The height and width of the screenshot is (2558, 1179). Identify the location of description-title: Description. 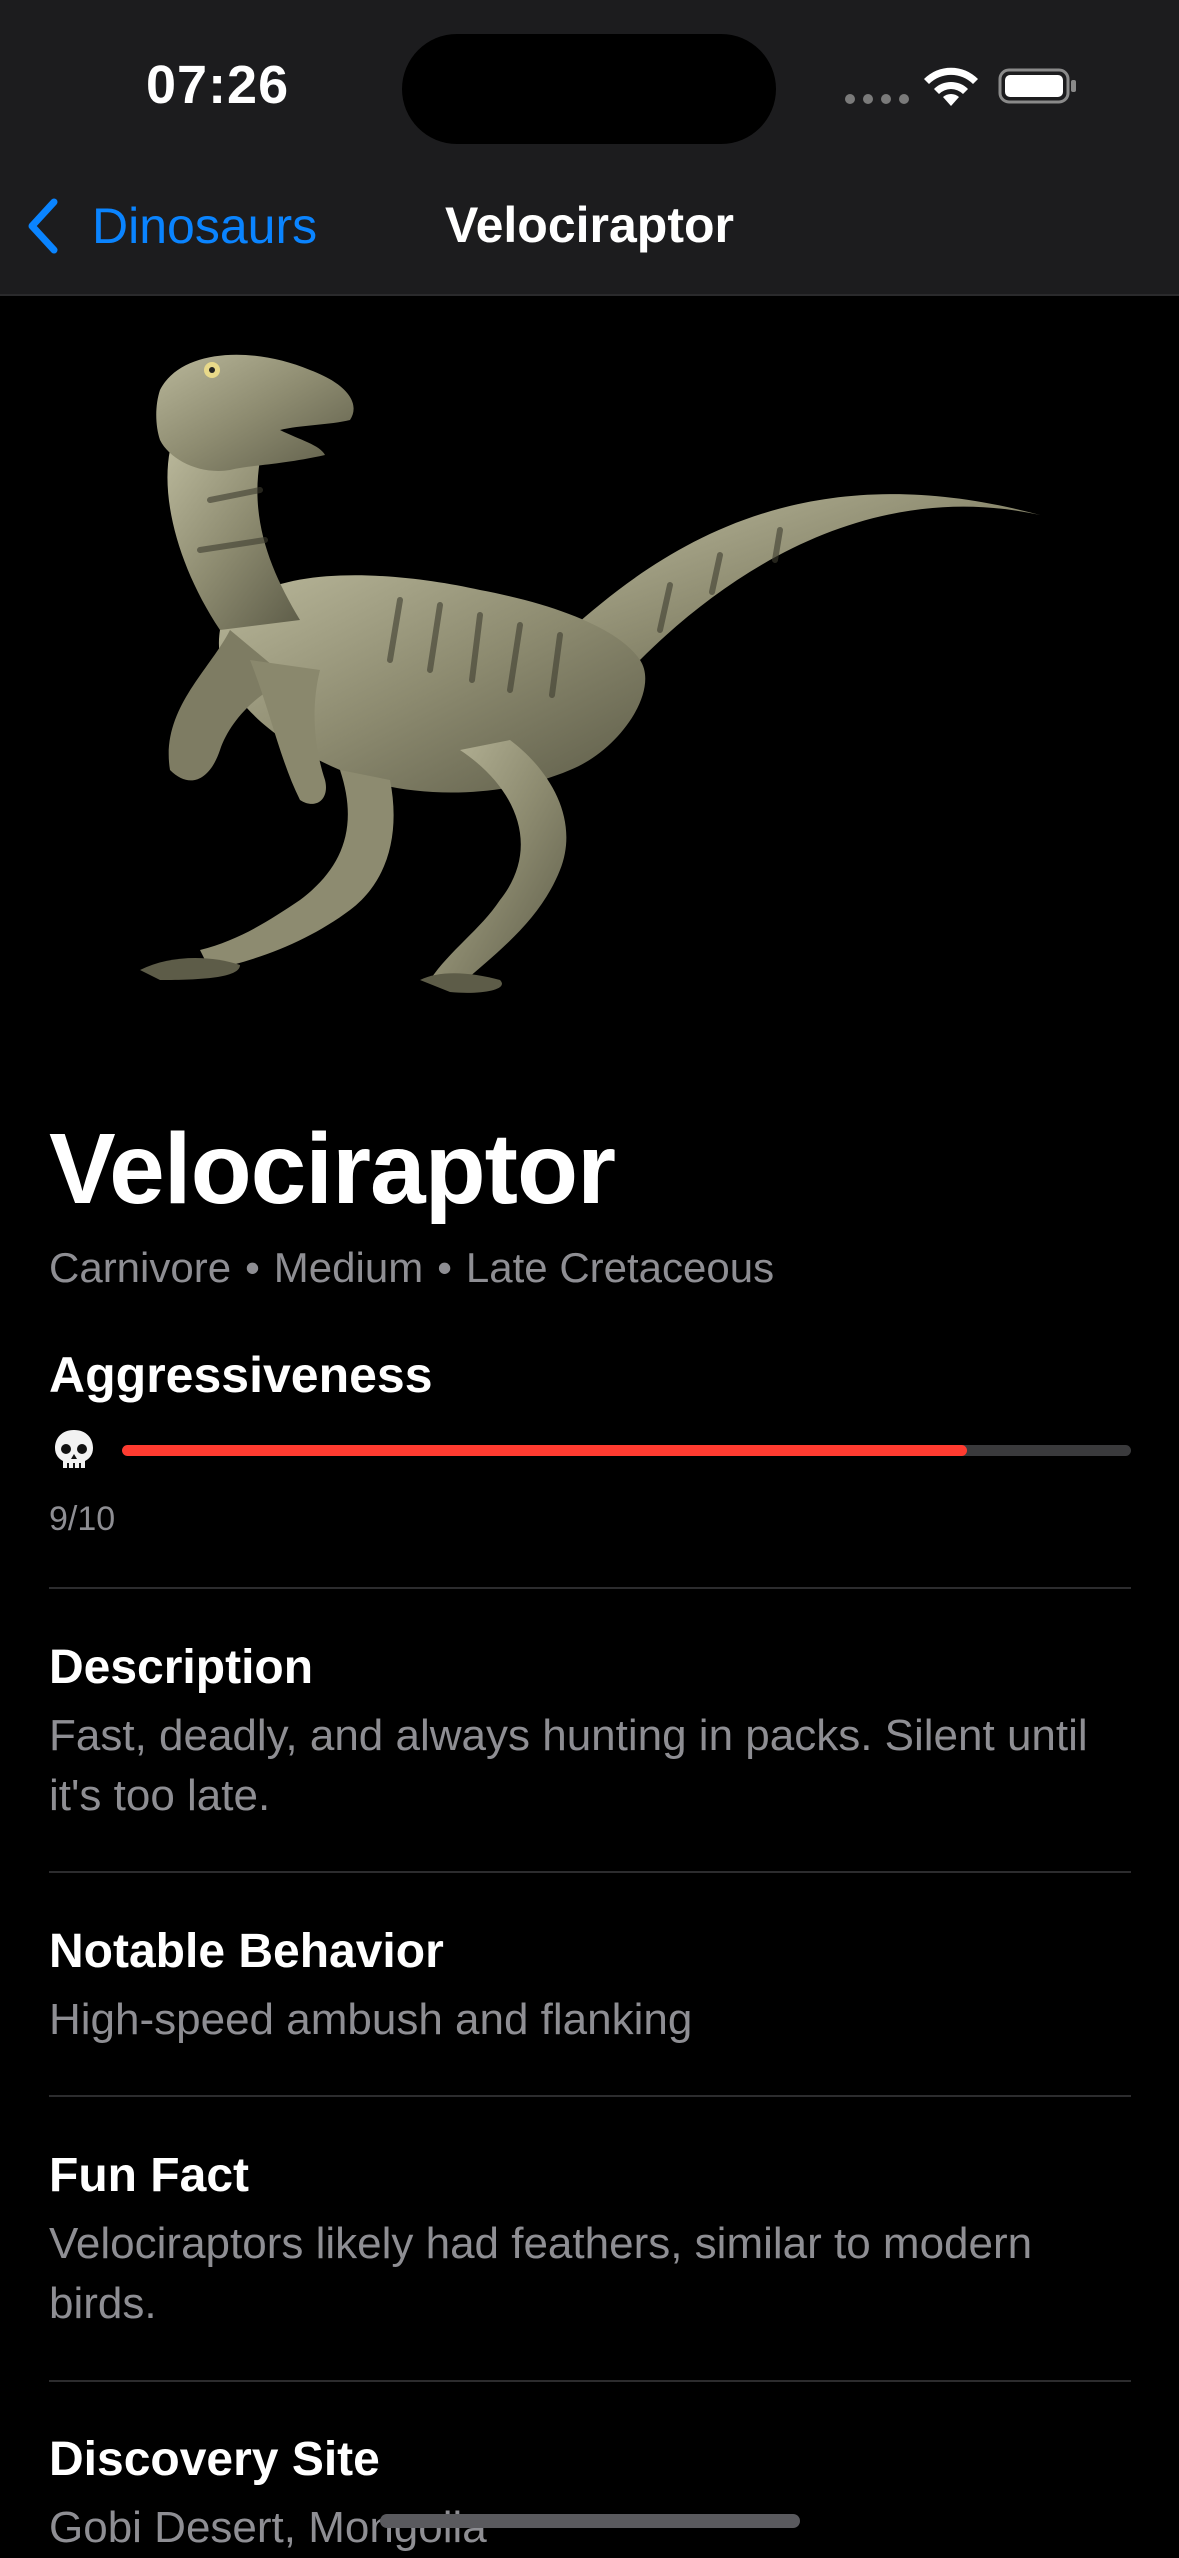
(181, 1667).